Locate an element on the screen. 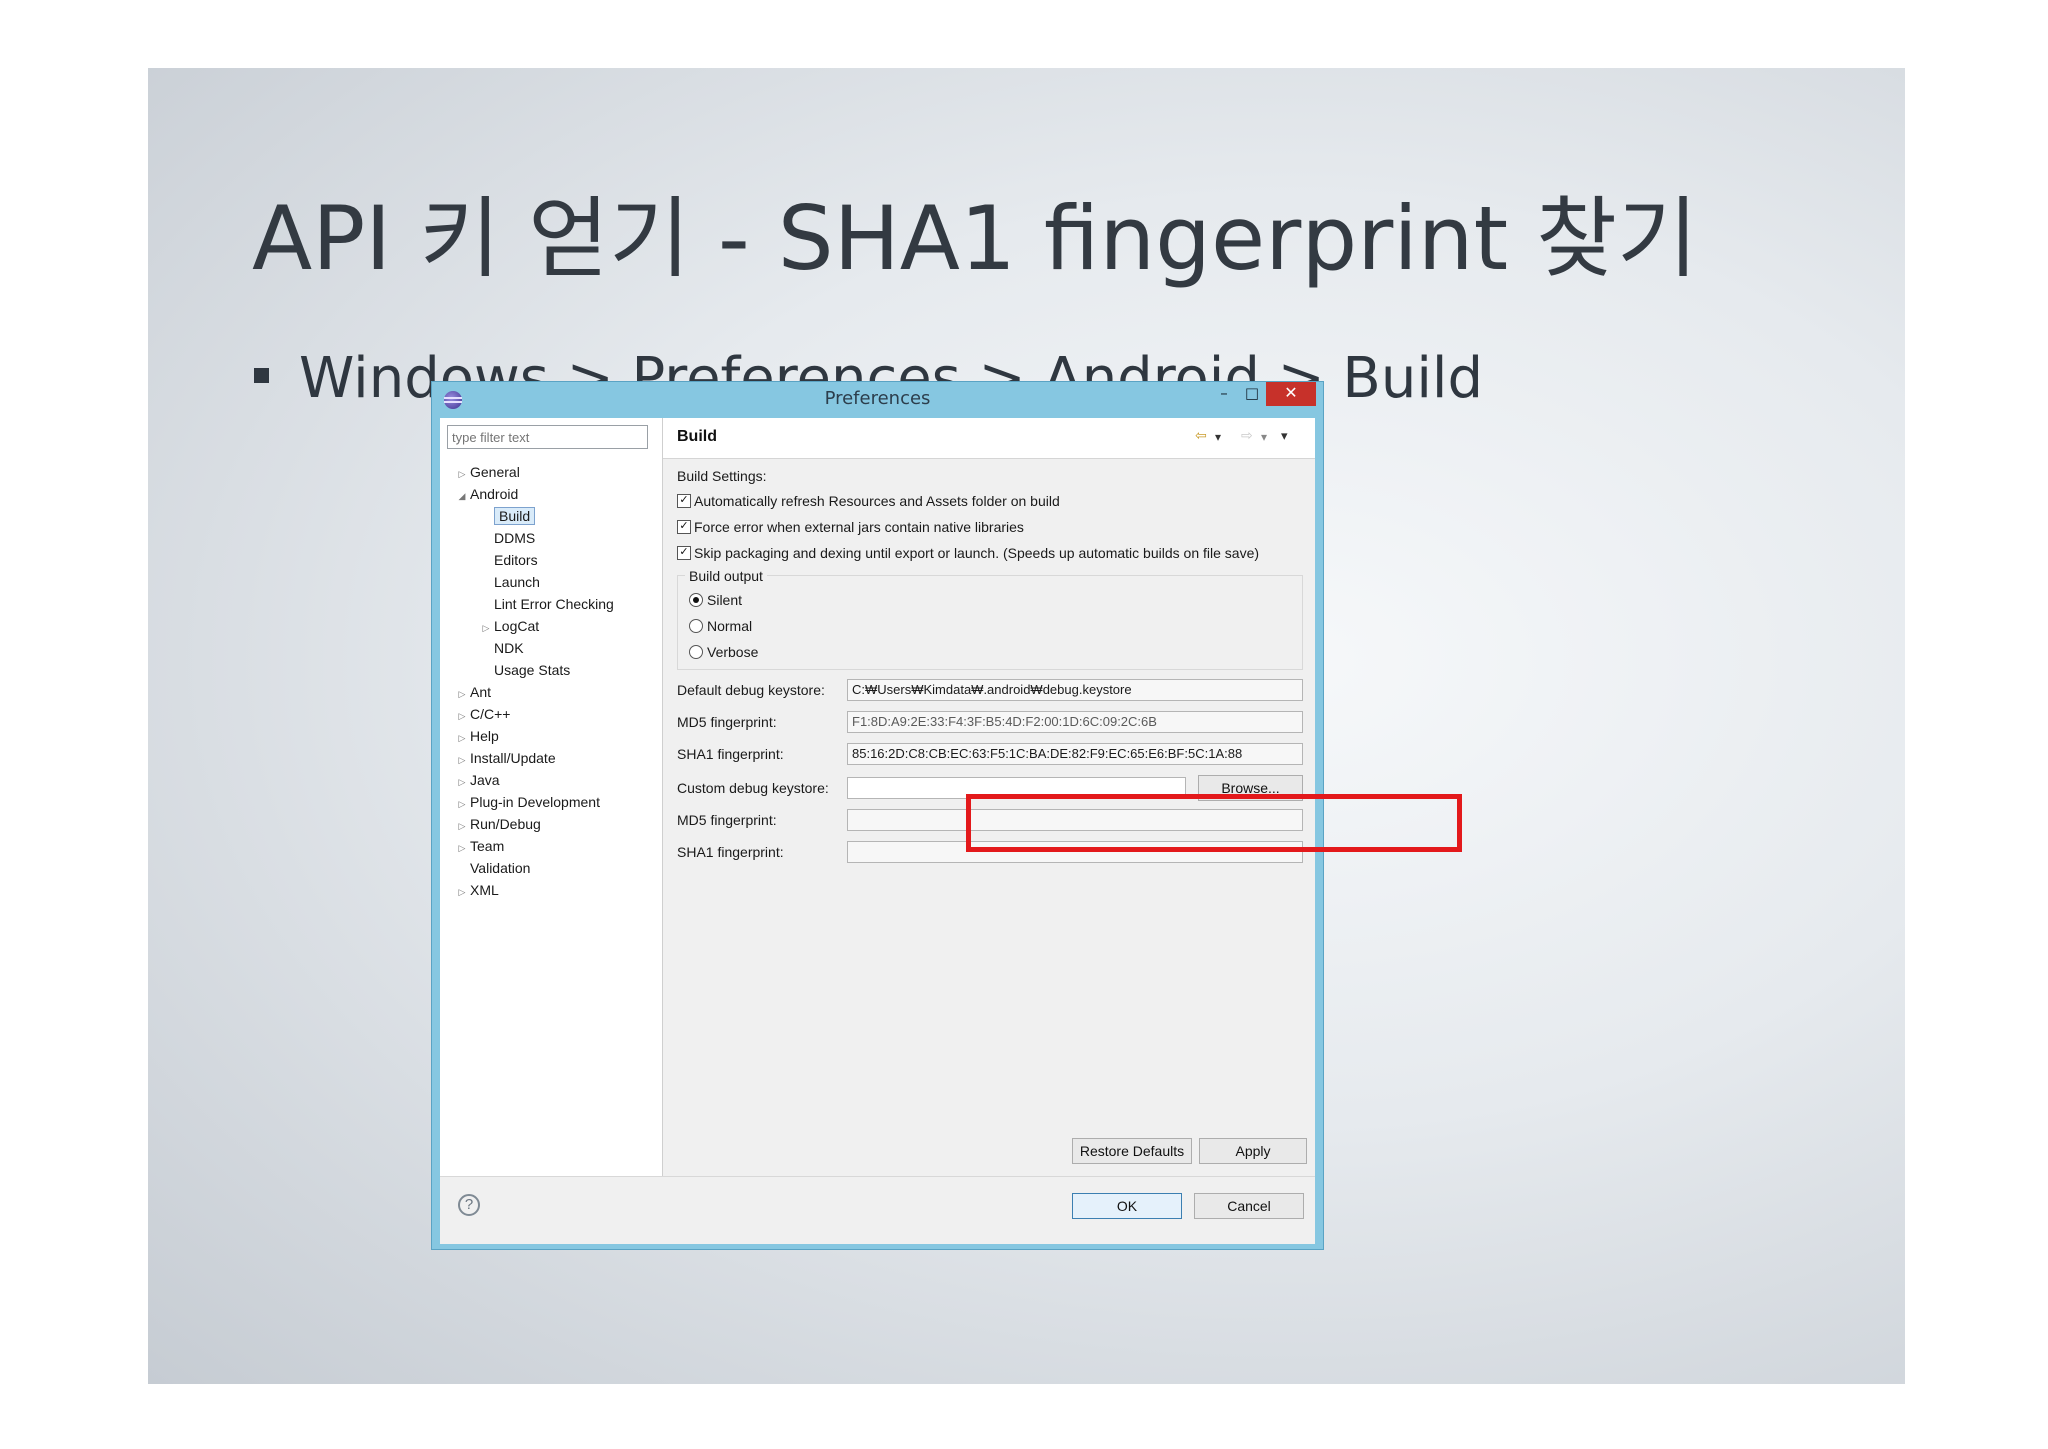 Image resolution: width=2048 pixels, height=1449 pixels. tree-item-label: XML is located at coordinates (484, 890).